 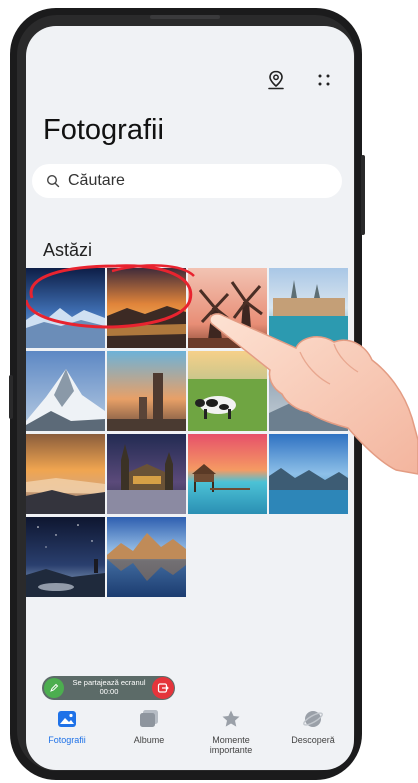 I want to click on tab-albums: Albume, so click(x=149, y=732).